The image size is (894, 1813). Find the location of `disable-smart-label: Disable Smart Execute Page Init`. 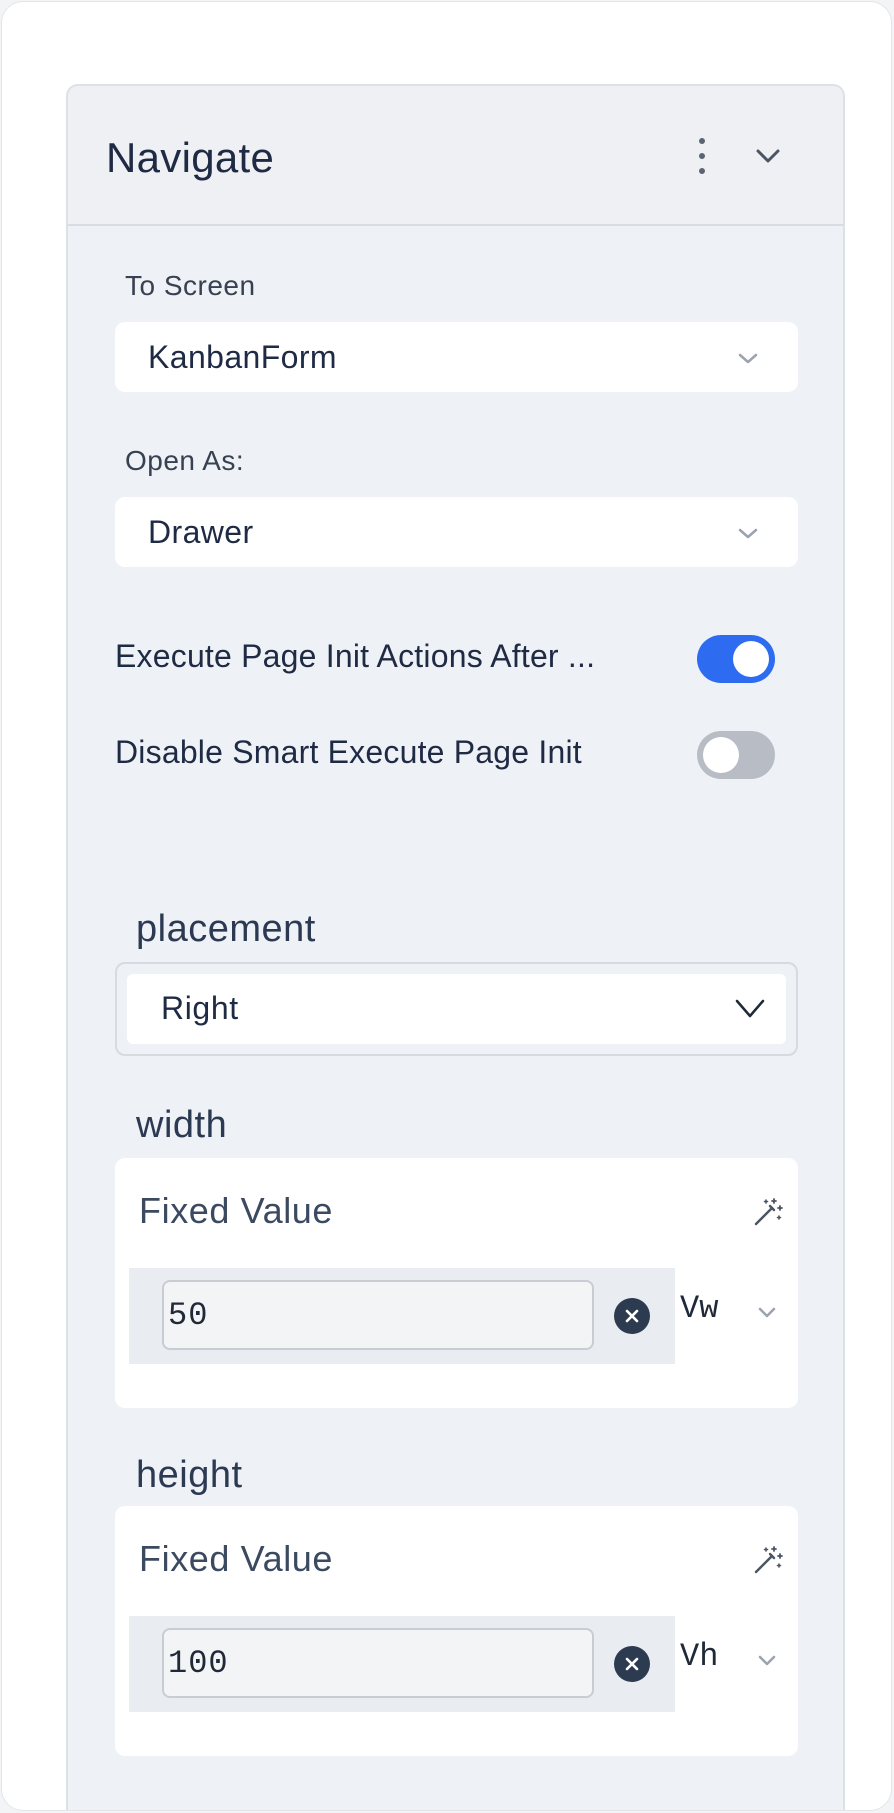

disable-smart-label: Disable Smart Execute Page Init is located at coordinates (348, 752).